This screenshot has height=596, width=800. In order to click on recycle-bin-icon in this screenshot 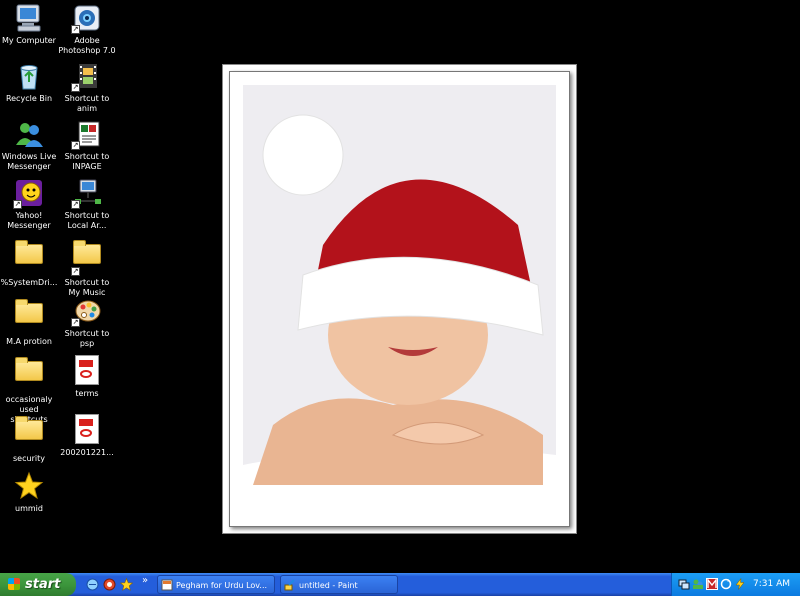, I will do `click(29, 76)`.